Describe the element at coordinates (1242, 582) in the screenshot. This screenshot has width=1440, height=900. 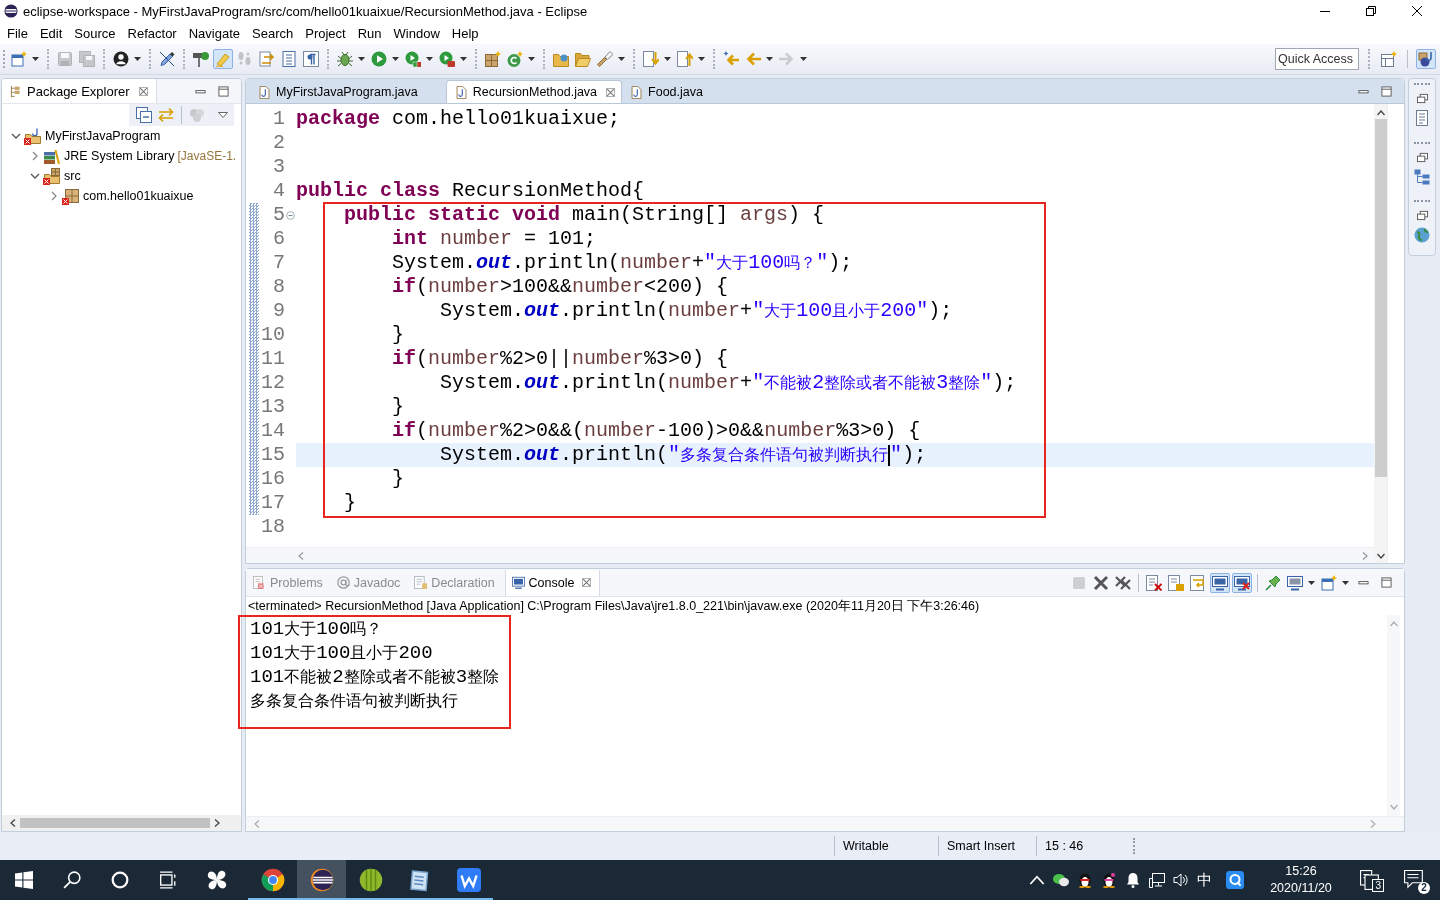
I see `monitor-x-icon` at that location.